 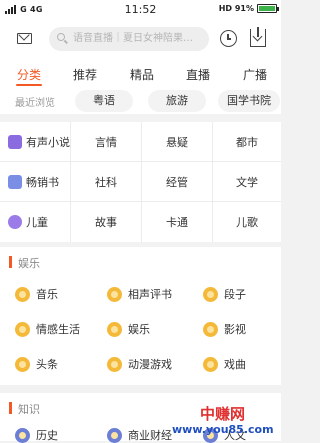 I want to click on recent-browse-row: 最近浏览 粤语 旅游 国学书院, so click(x=140, y=101).